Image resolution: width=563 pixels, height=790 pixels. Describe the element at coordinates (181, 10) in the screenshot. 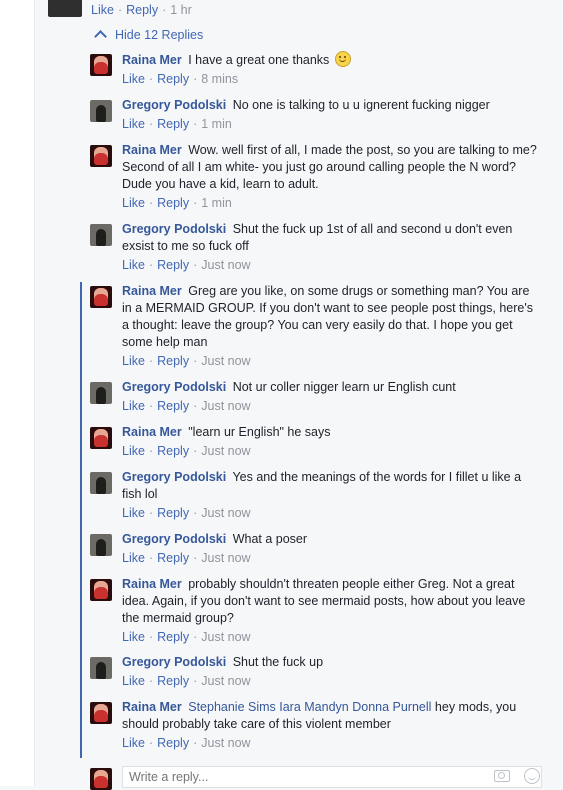

I see `timestamp: 1 hr` at that location.